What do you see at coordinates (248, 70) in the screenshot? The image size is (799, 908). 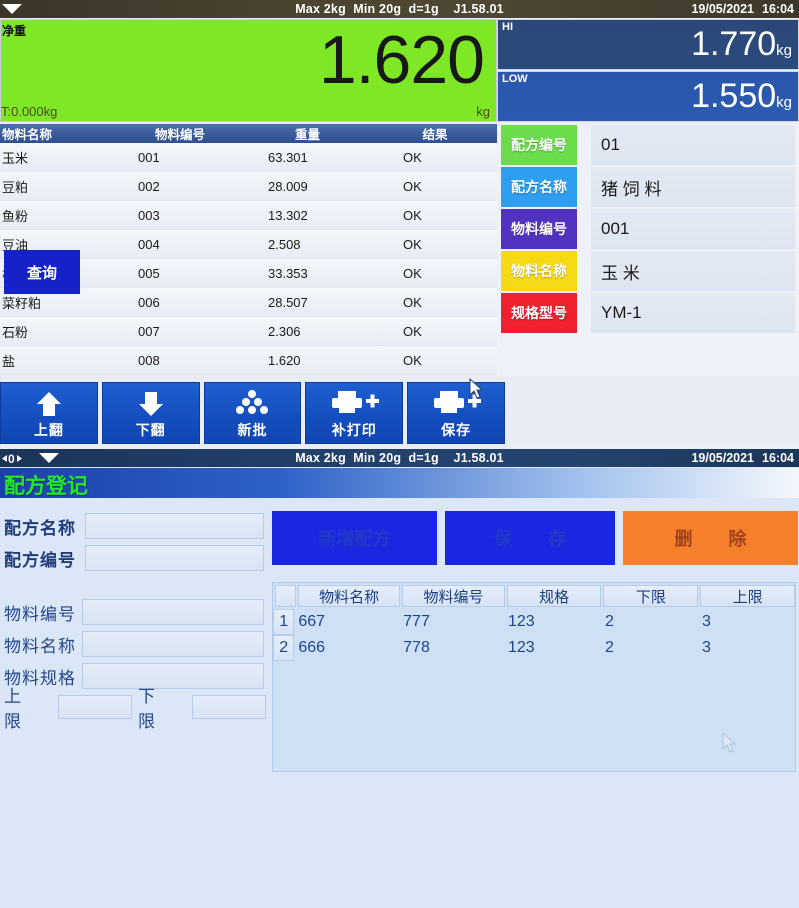 I see `weight-display: 净重 1.620 T:0.000kg kg` at bounding box center [248, 70].